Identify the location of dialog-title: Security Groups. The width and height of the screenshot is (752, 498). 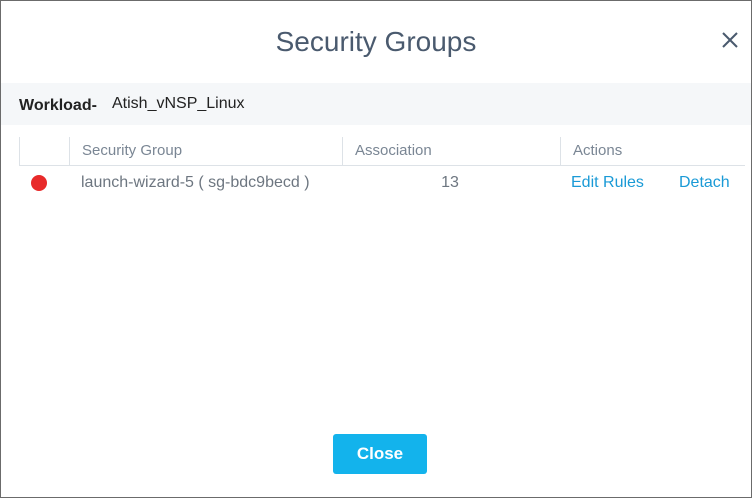
(376, 41).